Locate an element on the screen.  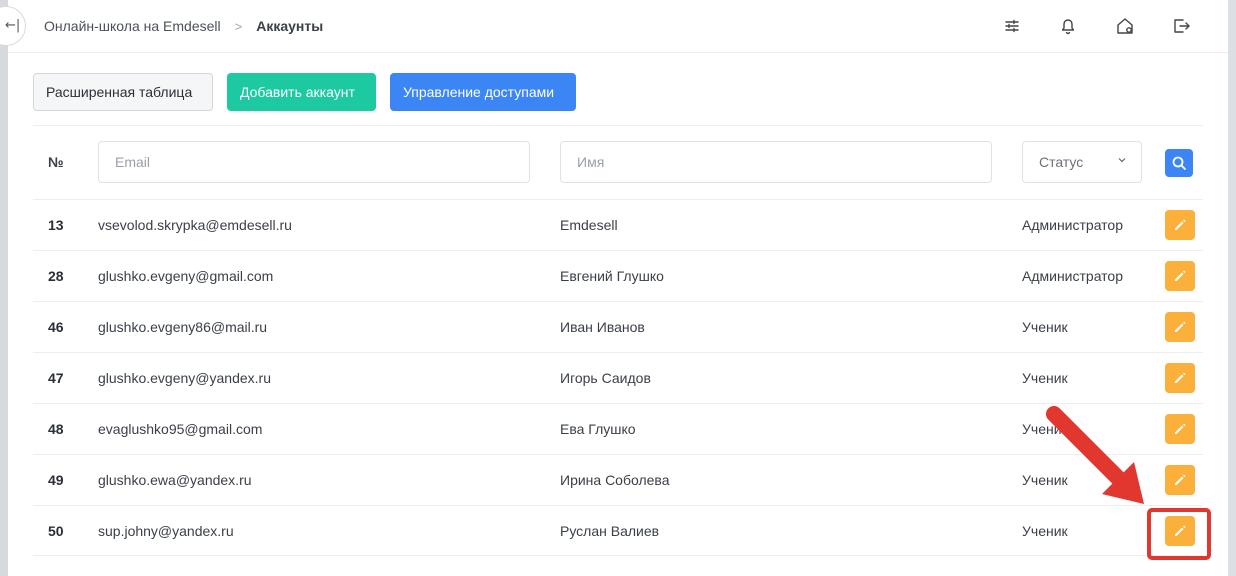
row-id: 13 is located at coordinates (56, 225).